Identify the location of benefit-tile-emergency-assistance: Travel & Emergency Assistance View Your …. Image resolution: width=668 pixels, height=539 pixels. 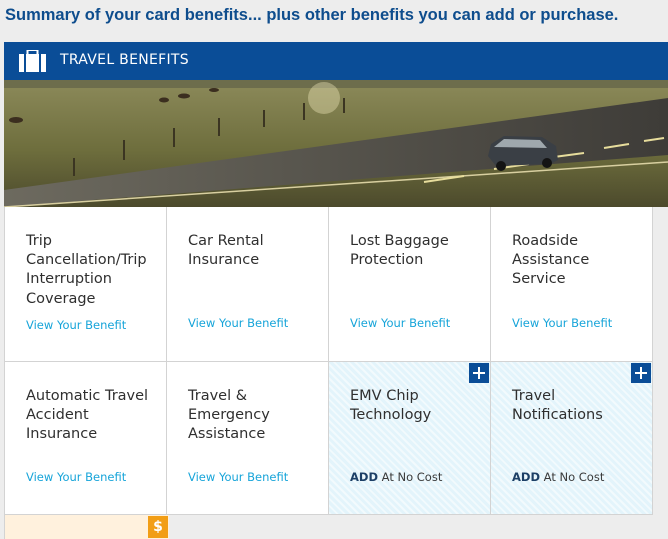
(248, 438).